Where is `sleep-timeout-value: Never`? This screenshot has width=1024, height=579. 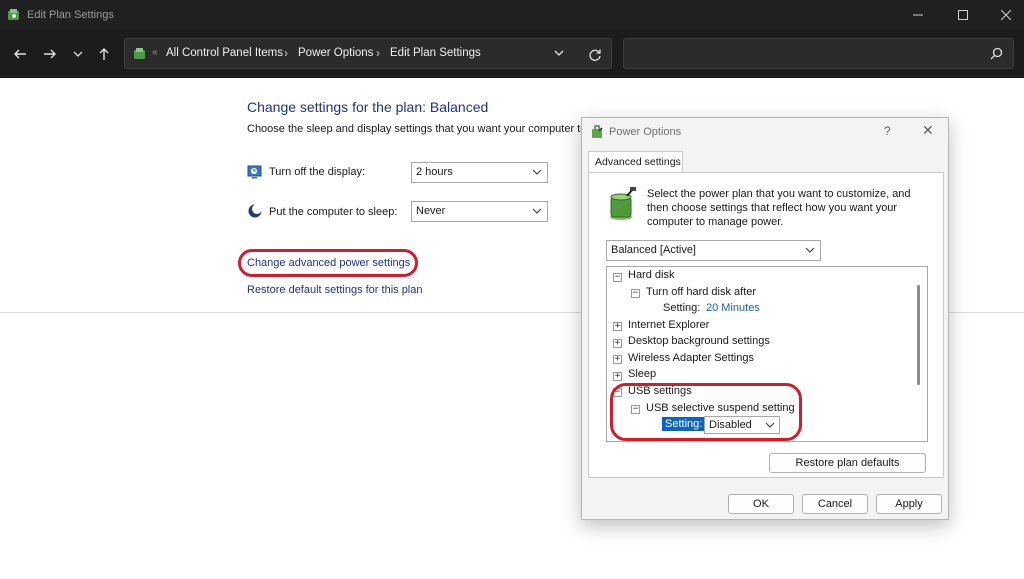
sleep-timeout-value: Never is located at coordinates (431, 211).